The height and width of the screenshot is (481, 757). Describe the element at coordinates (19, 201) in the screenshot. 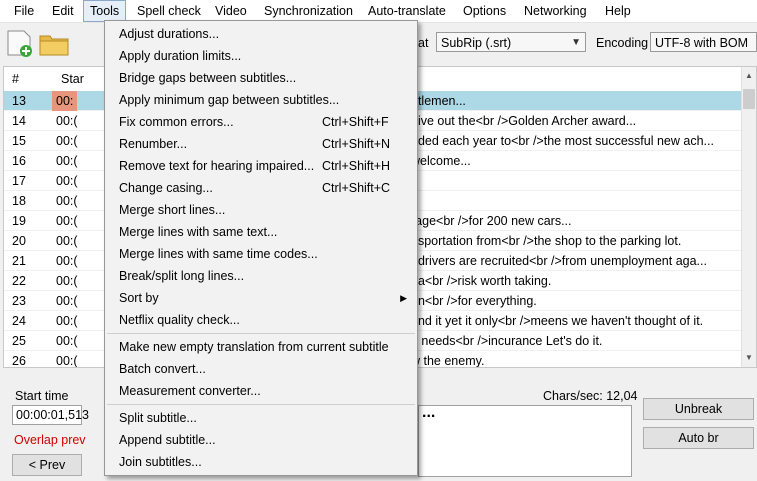

I see `row-number: 18` at that location.